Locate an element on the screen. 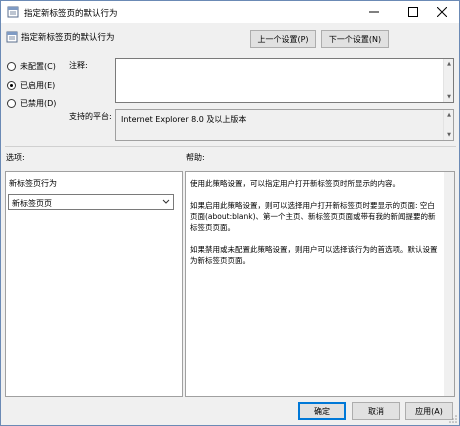  platform-scrollbar: ▲ ▼ is located at coordinates (448, 125).